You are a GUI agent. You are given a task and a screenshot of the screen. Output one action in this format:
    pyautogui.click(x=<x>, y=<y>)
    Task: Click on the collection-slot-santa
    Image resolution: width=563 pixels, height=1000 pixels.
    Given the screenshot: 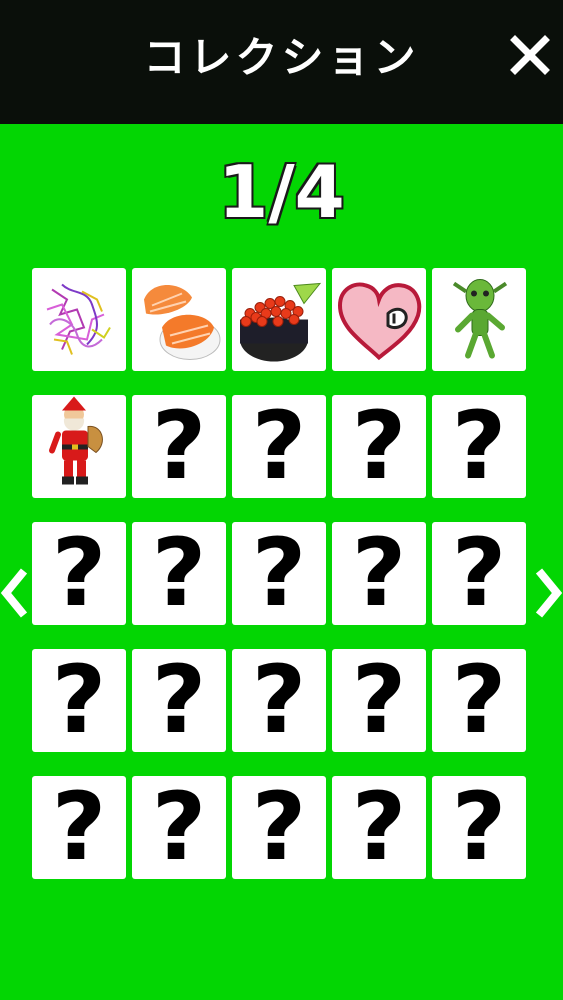 What is the action you would take?
    pyautogui.click(x=79, y=446)
    